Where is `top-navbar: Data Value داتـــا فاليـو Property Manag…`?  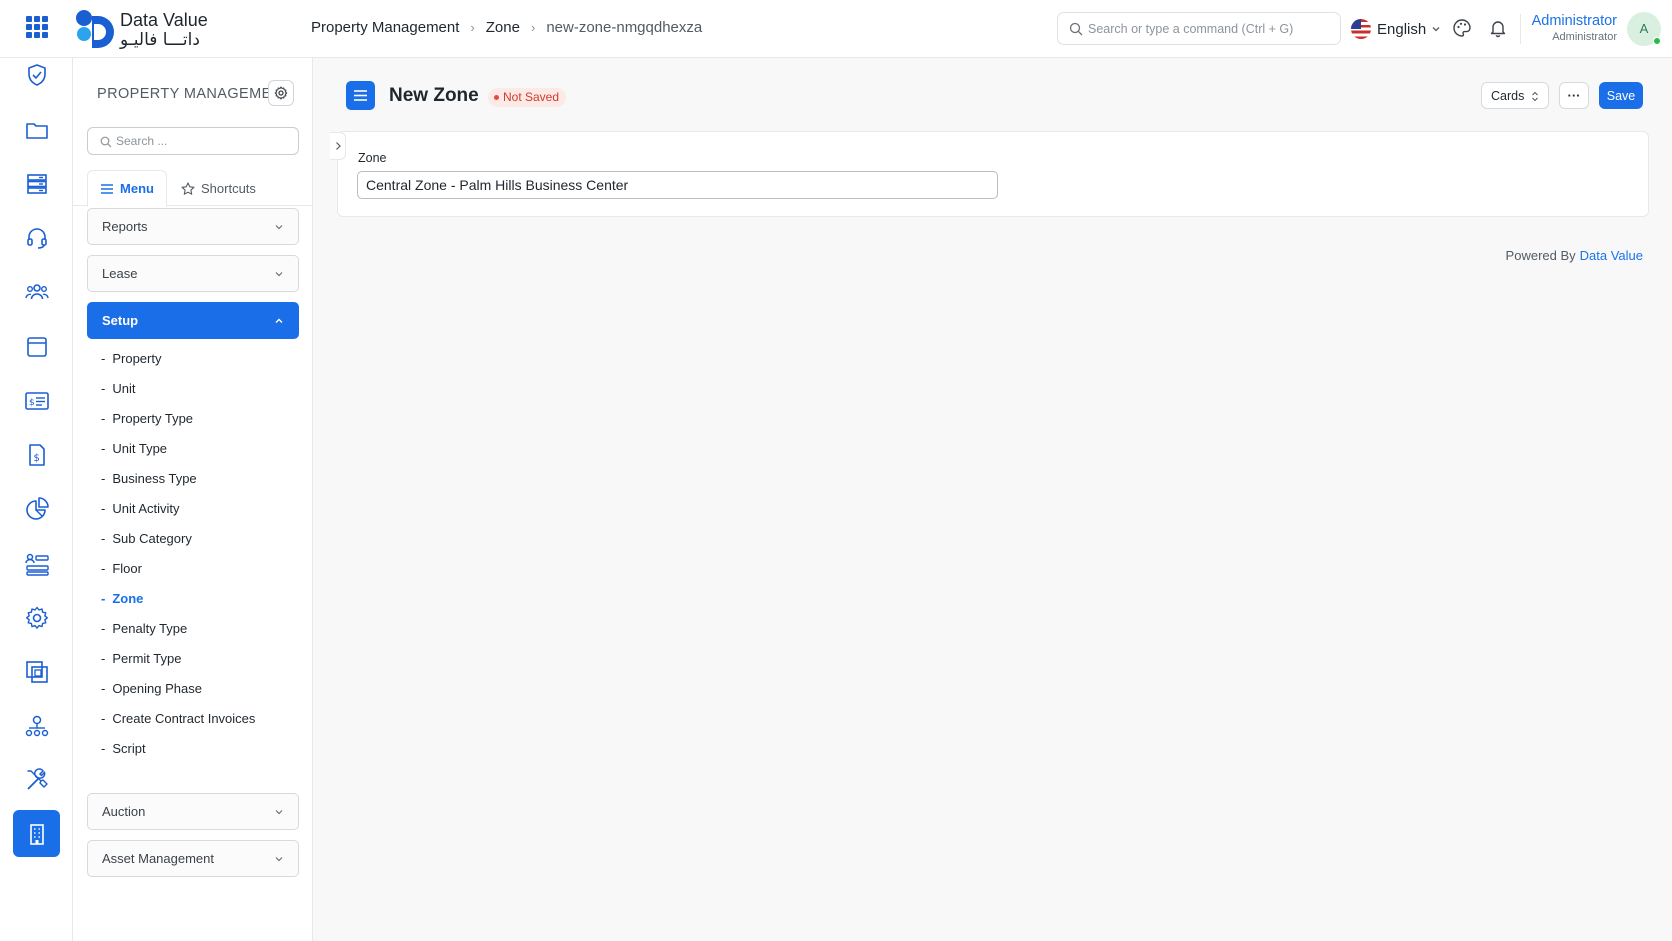 top-navbar: Data Value داتـــا فاليـو Property Manag… is located at coordinates (836, 29).